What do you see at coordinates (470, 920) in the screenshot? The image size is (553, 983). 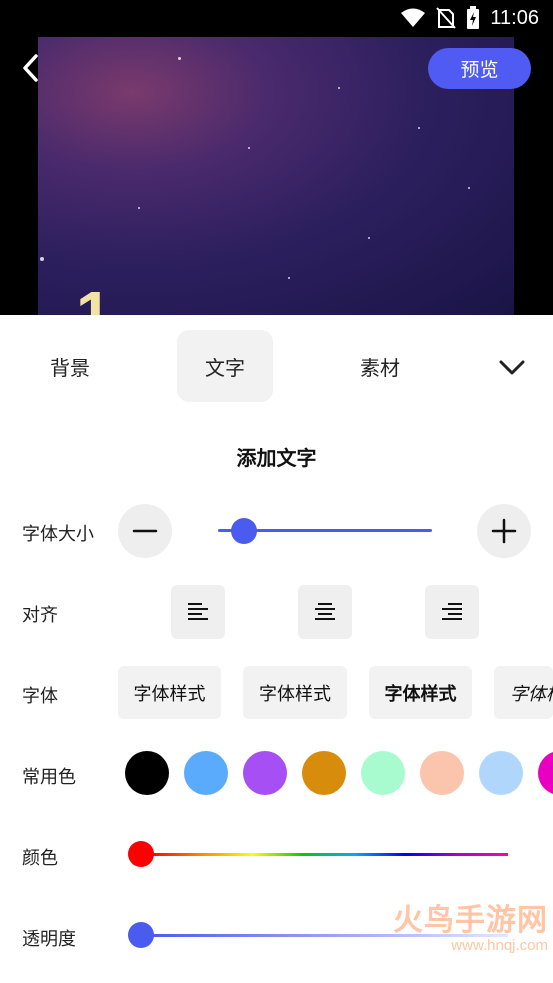 I see `watermark-text: 火鸟手游网` at bounding box center [470, 920].